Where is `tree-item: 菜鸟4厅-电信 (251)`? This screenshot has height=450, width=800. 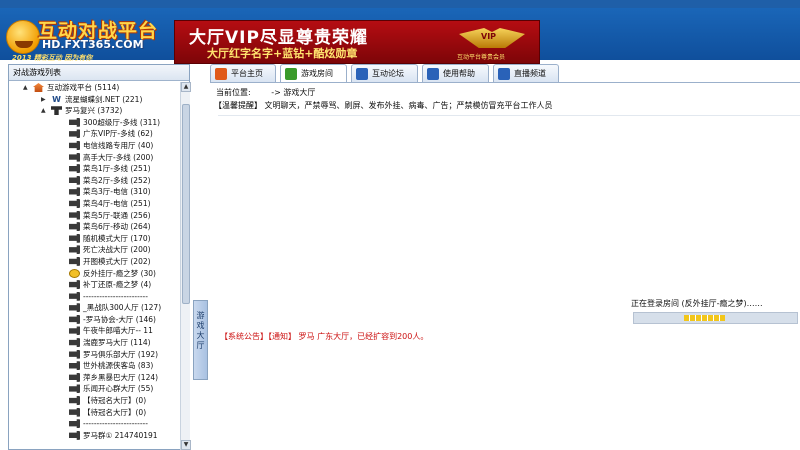
tree-item: 菜鸟4厅-电信 (251) is located at coordinates (94, 204).